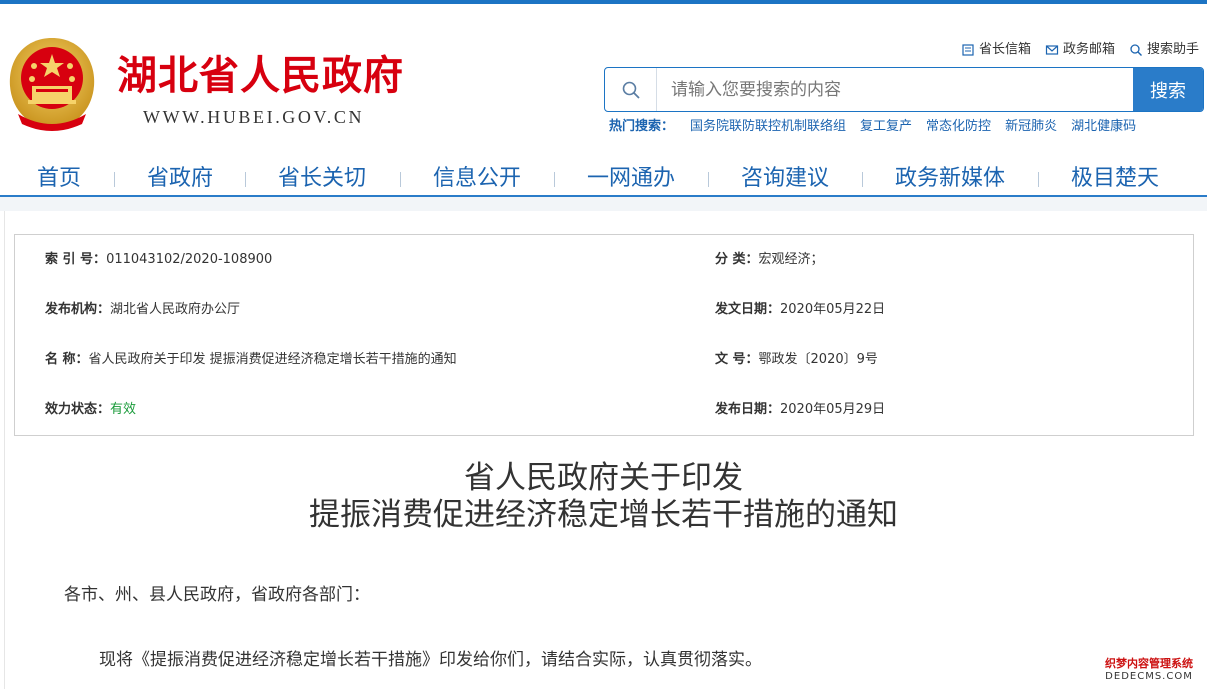  What do you see at coordinates (1004, 49) in the screenshot?
I see `quick-link-label: 省长信箱` at bounding box center [1004, 49].